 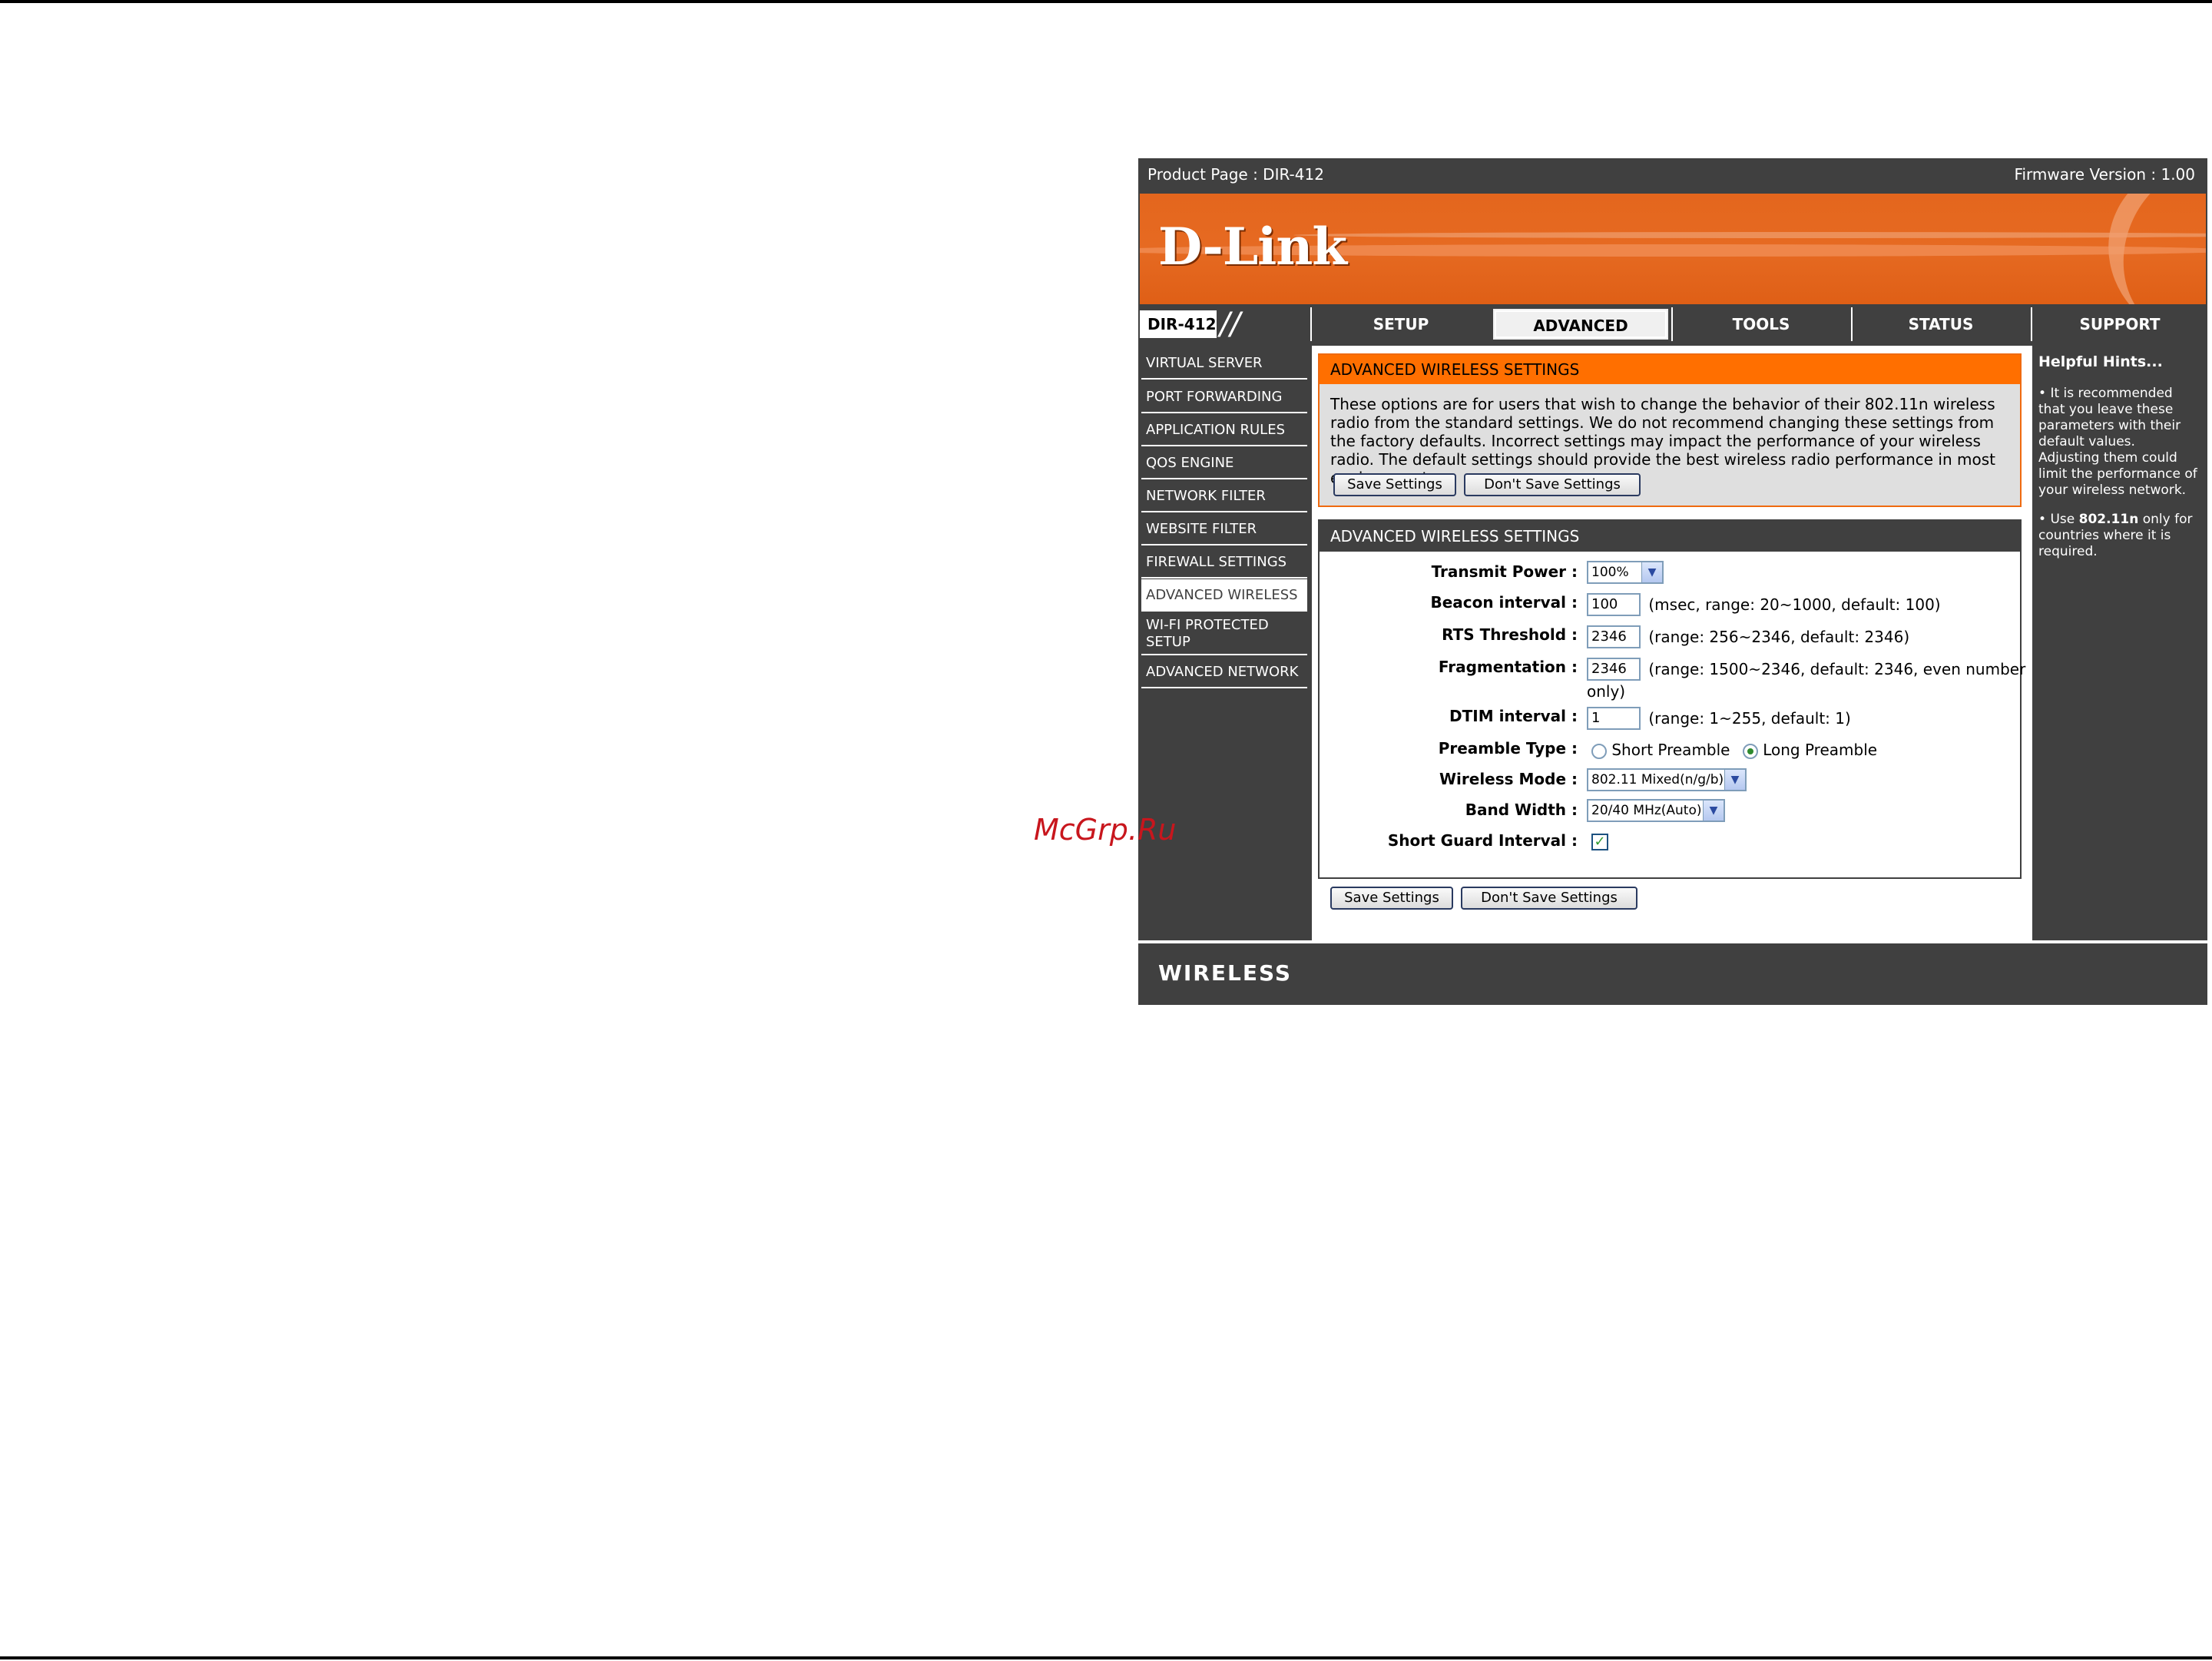 What do you see at coordinates (1509, 779) in the screenshot?
I see `wireless-mode-label: Wireless Mode :` at bounding box center [1509, 779].